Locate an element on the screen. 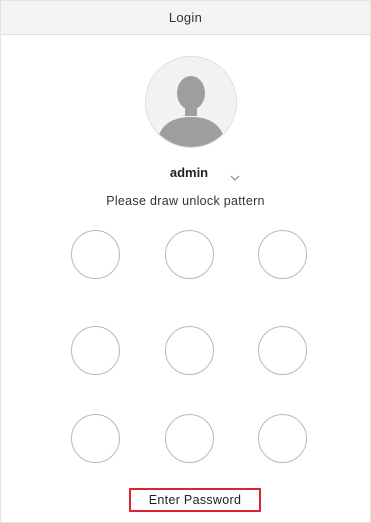  chevron-down-icon is located at coordinates (235, 175).